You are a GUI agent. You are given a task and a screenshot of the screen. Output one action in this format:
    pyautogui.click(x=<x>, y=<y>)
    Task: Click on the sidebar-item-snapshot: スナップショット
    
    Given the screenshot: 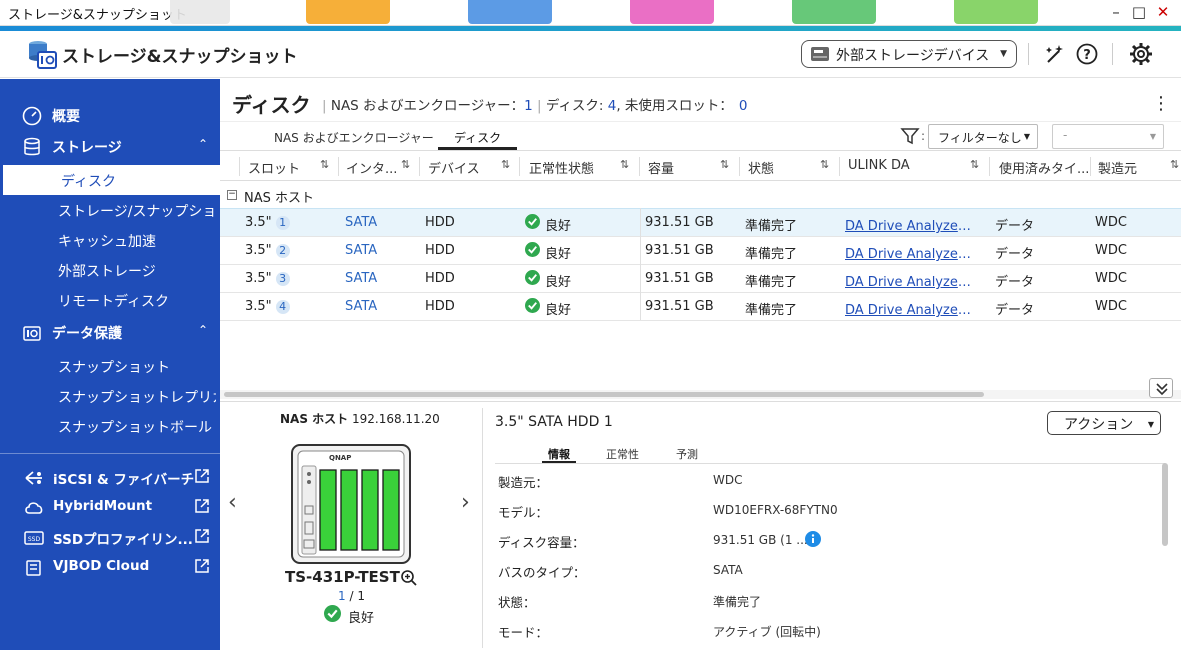 What is the action you would take?
    pyautogui.click(x=110, y=366)
    